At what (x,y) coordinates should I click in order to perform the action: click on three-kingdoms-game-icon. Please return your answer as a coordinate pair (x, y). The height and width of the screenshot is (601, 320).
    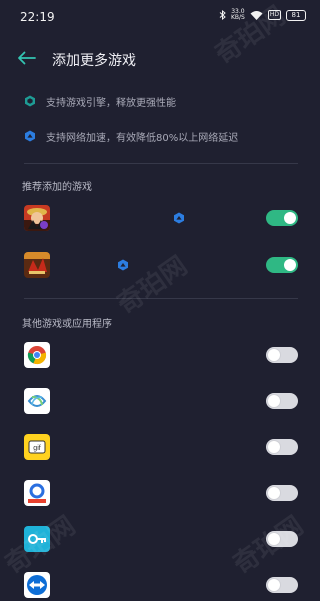
    Looking at the image, I should click on (37, 265).